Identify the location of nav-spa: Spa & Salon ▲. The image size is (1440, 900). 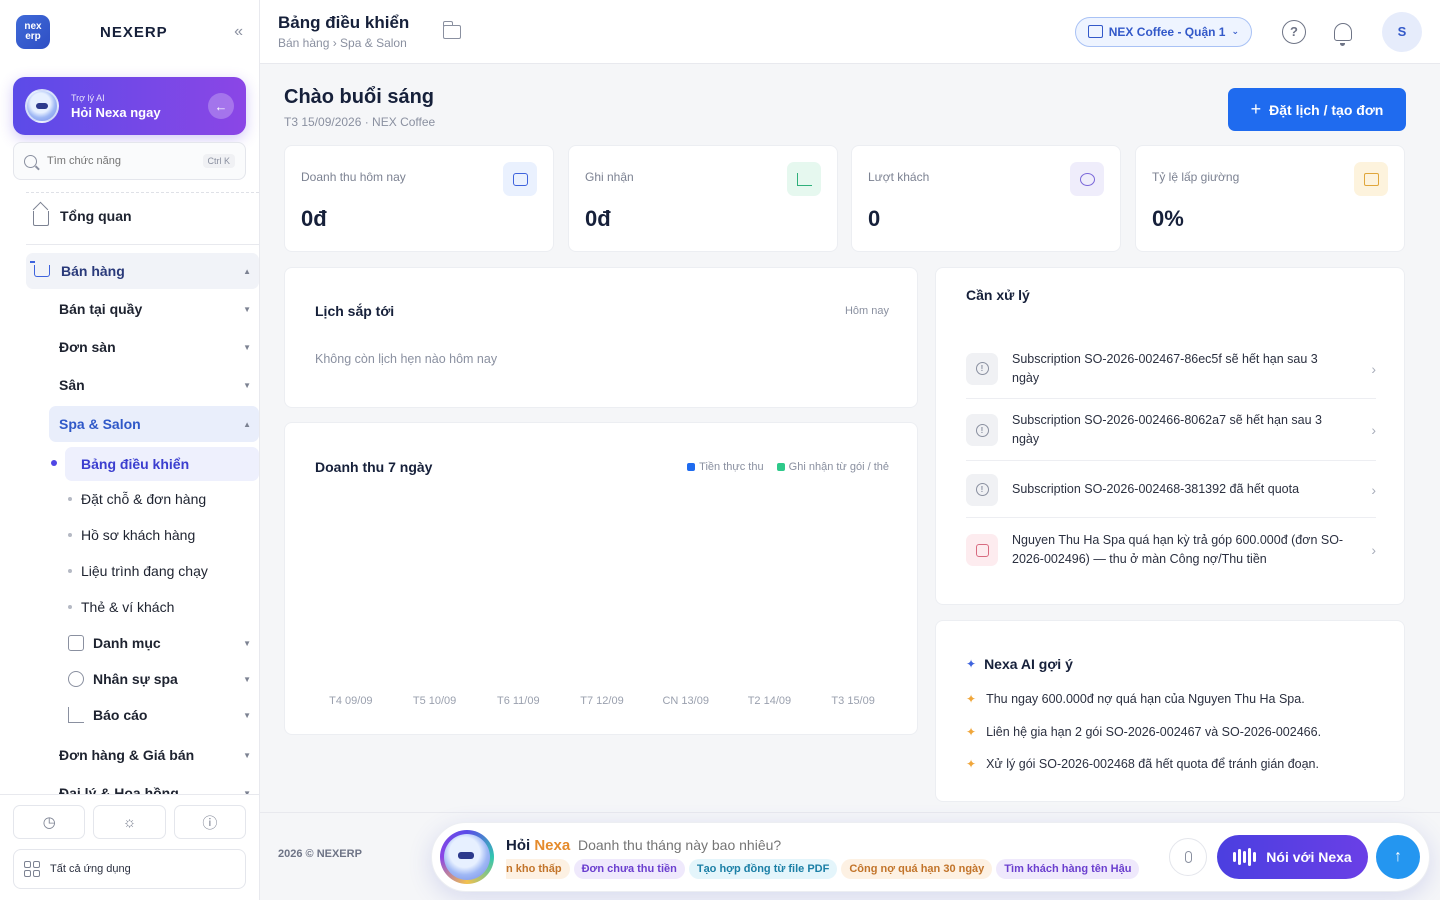
(154, 424).